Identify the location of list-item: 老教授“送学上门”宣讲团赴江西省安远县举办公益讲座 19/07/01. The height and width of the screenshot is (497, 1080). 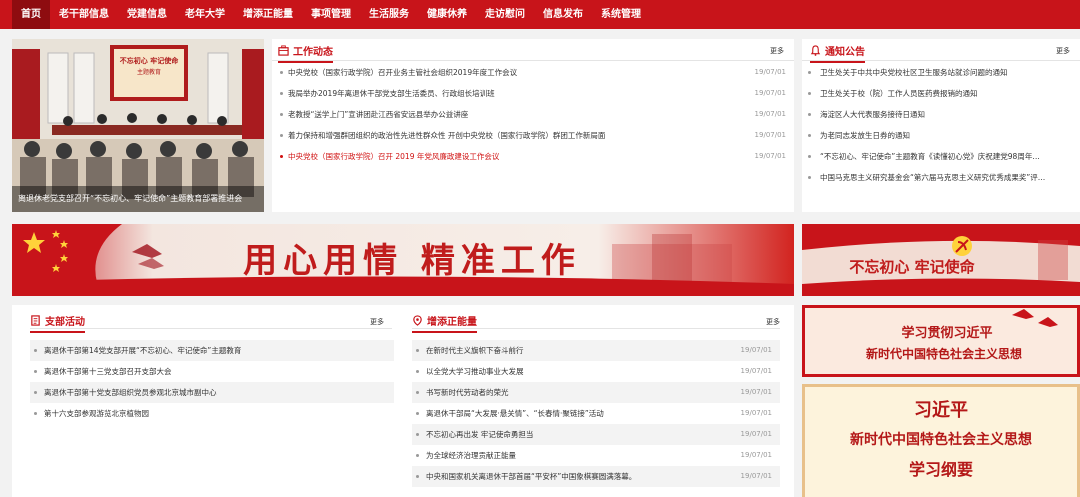
(533, 114).